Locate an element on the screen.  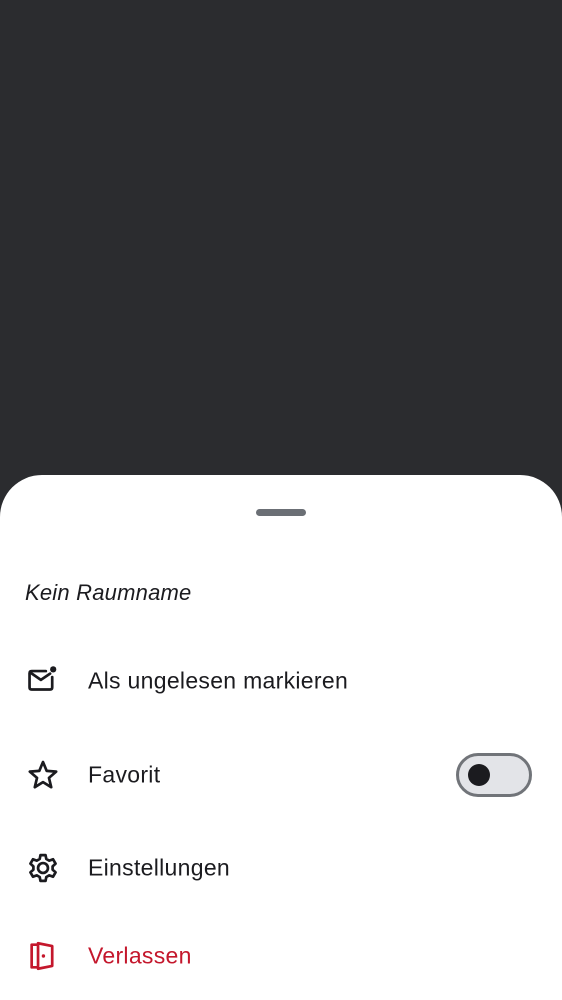
toggle-knob is located at coordinates (479, 775).